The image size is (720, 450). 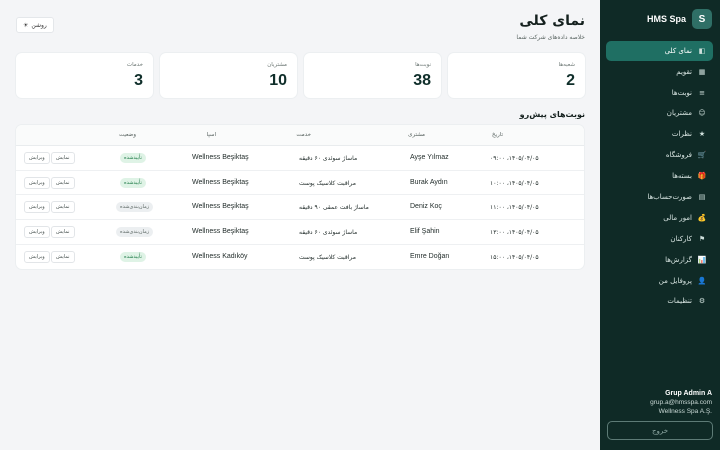 I want to click on brand-name: HMS Spa, so click(x=666, y=19).